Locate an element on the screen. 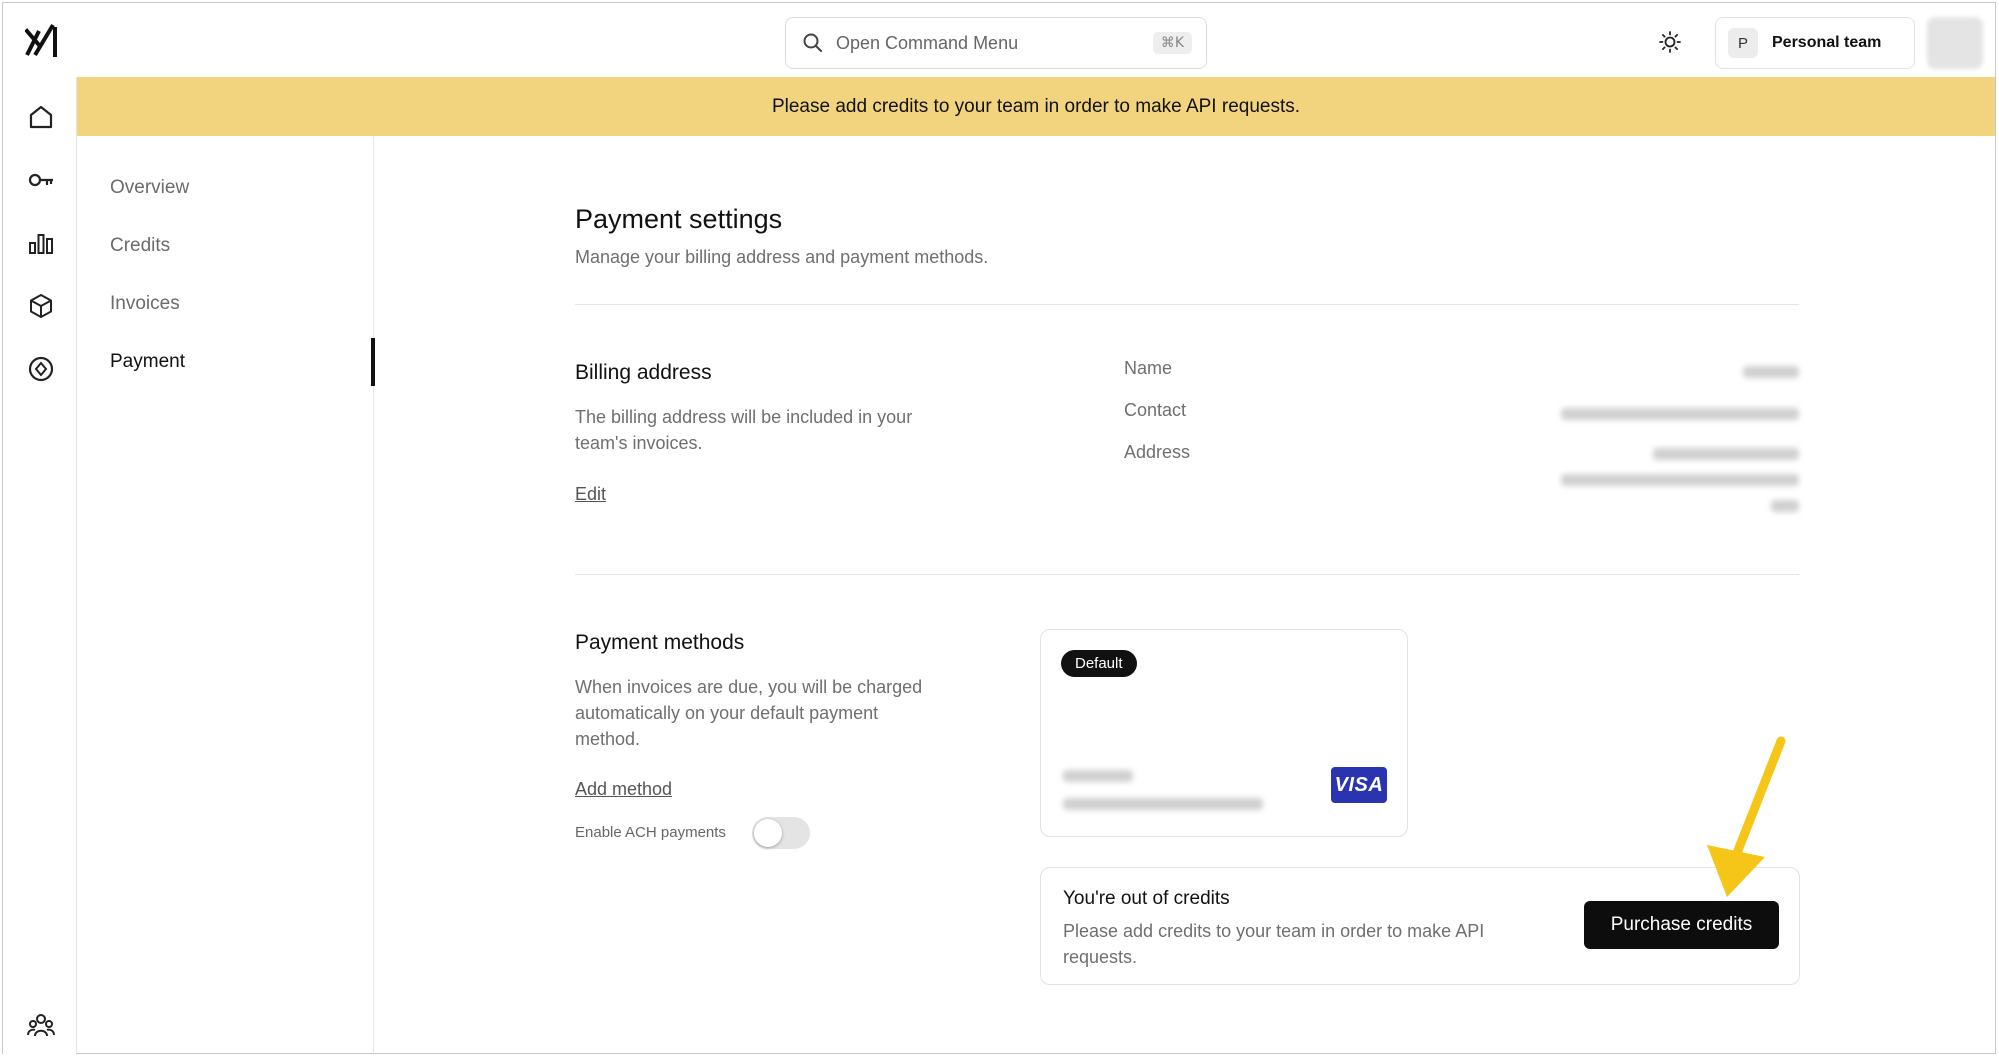  card-details-redacted is located at coordinates (1163, 804).